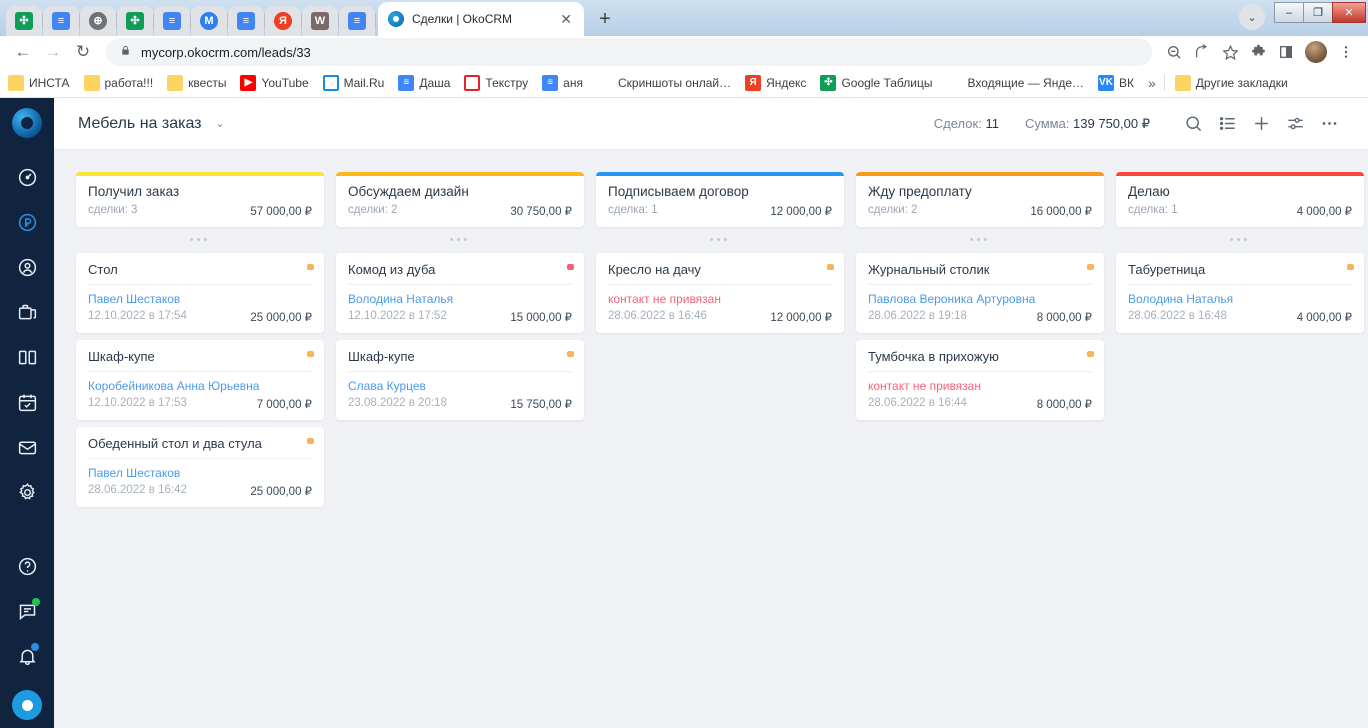 This screenshot has width=1368, height=728. Describe the element at coordinates (1318, 12) in the screenshot. I see `maximize-button: ❐` at that location.